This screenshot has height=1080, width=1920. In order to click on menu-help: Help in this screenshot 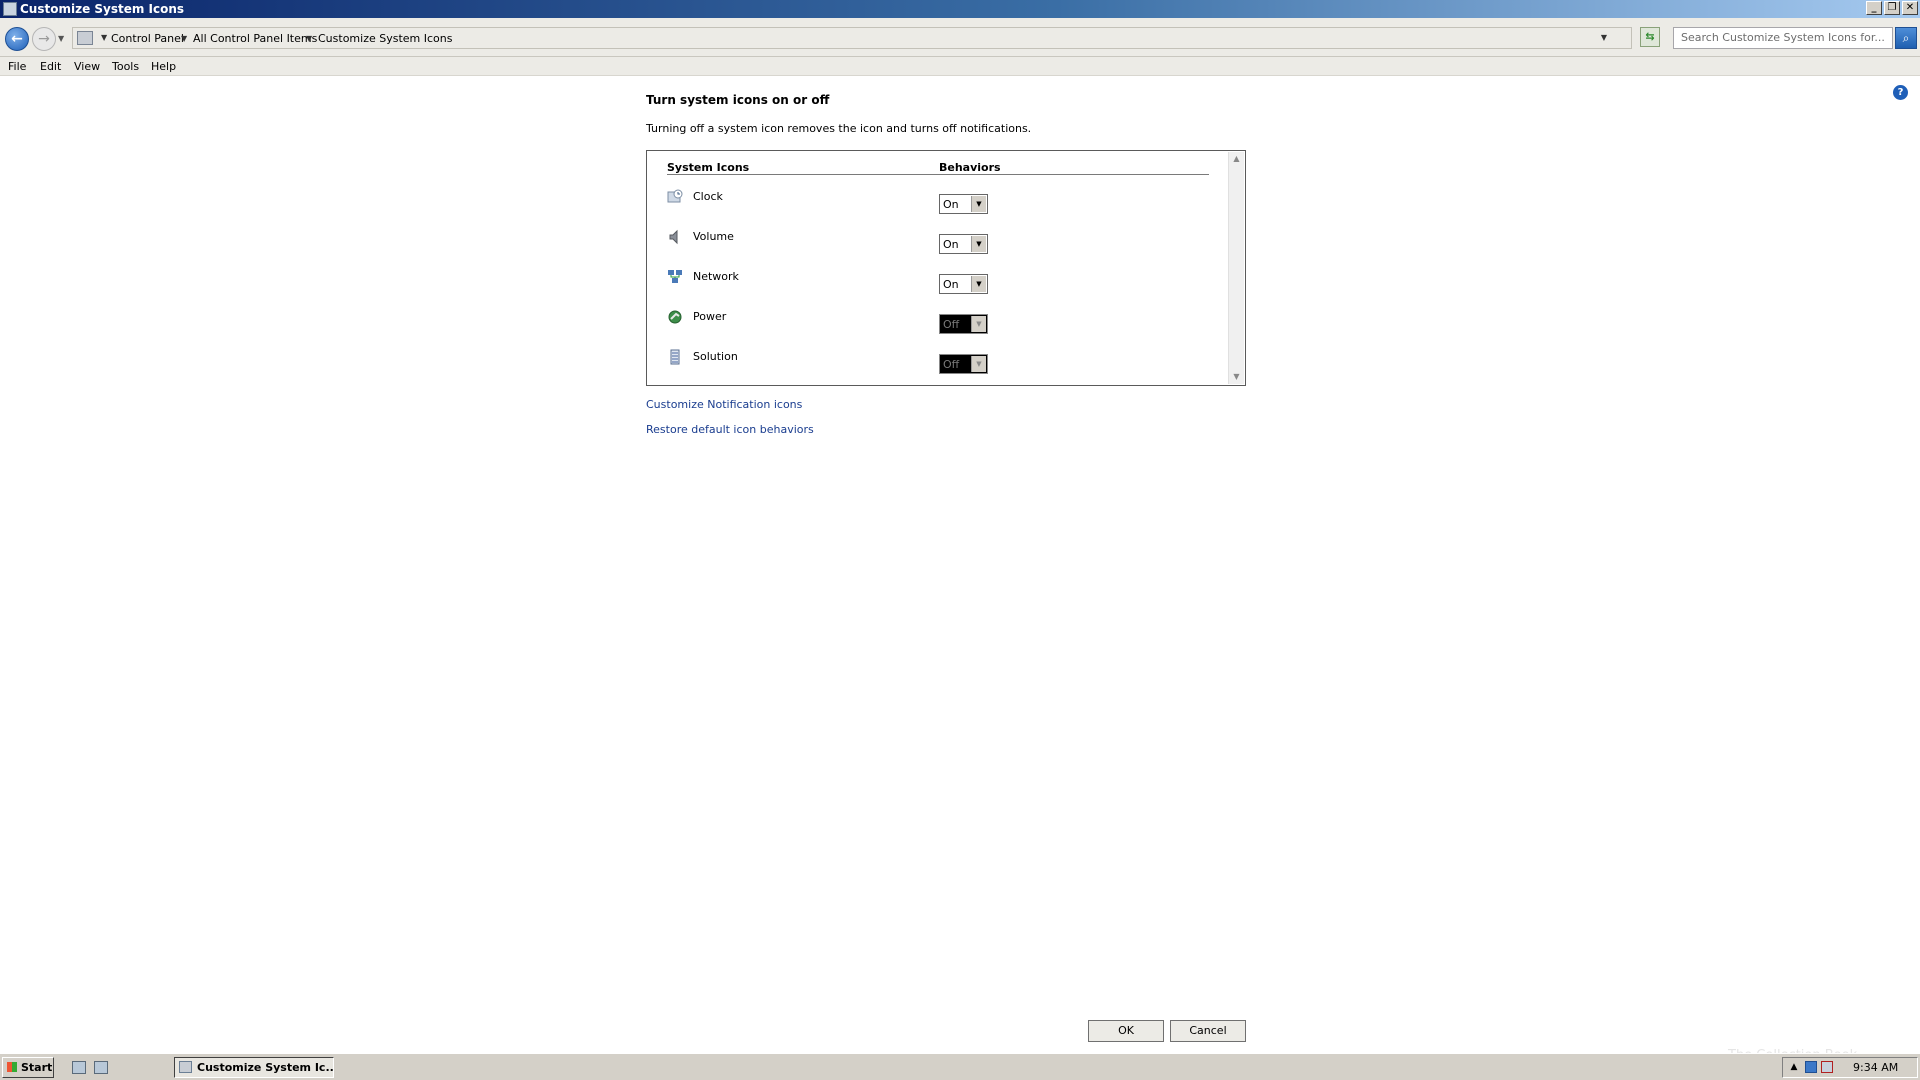, I will do `click(163, 66)`.